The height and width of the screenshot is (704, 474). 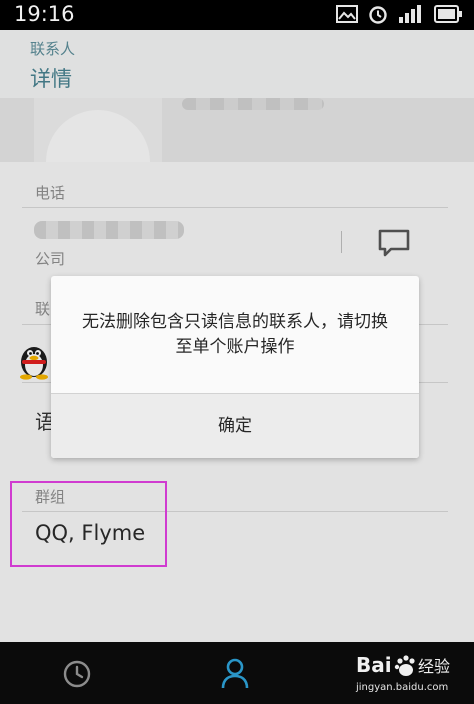 I want to click on confirm-button: 确定, so click(x=235, y=426).